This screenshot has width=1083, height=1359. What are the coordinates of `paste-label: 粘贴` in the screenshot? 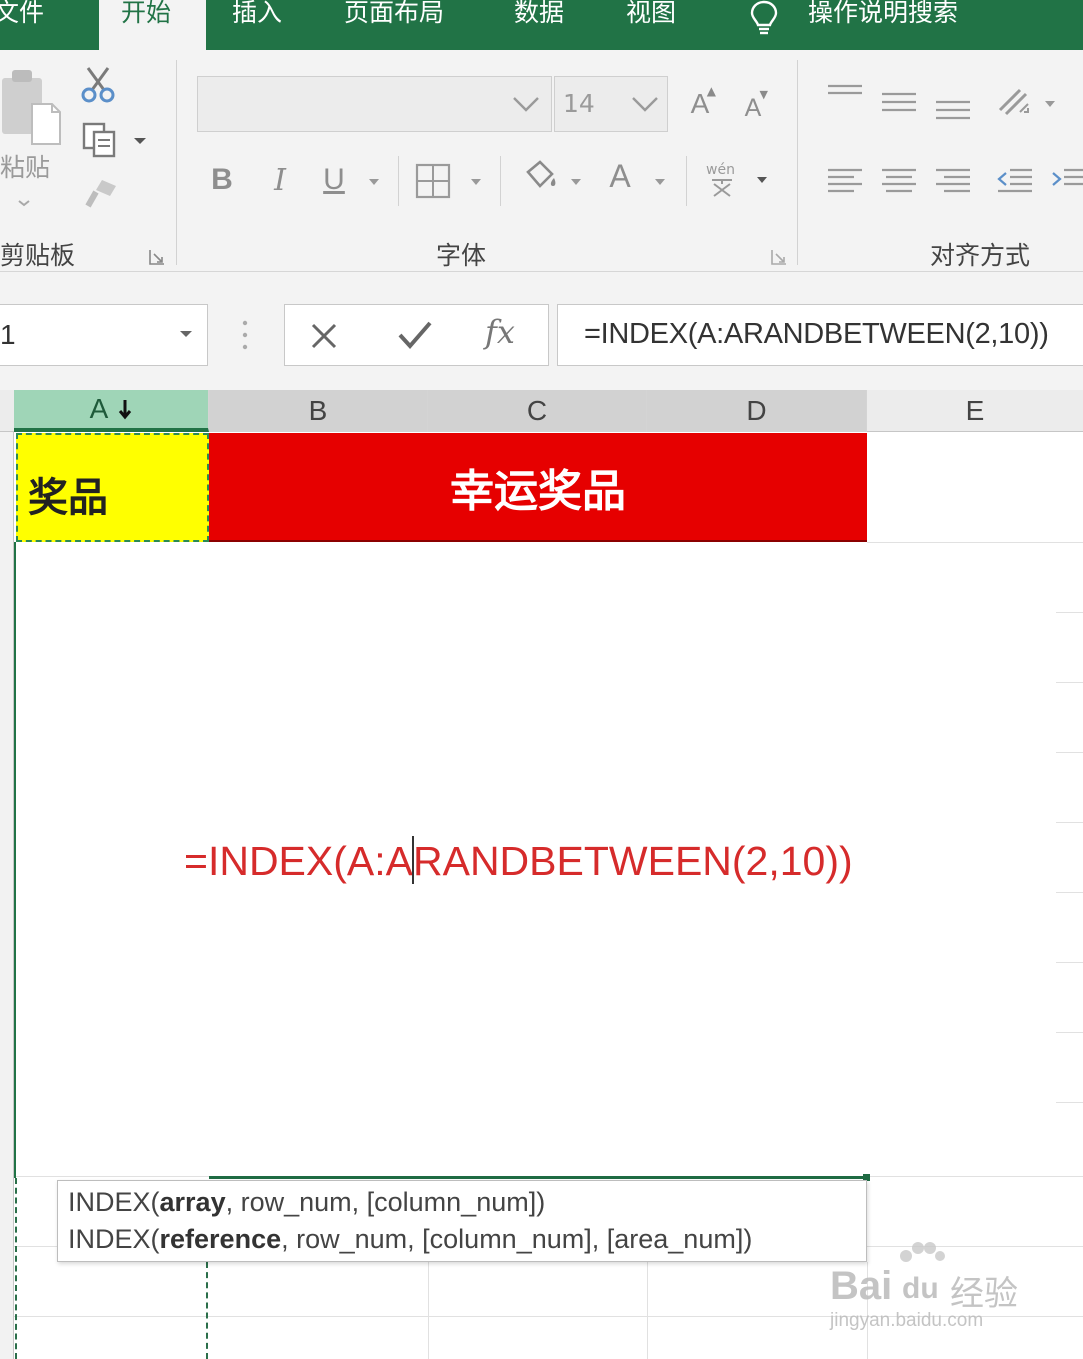 It's located at (25, 166).